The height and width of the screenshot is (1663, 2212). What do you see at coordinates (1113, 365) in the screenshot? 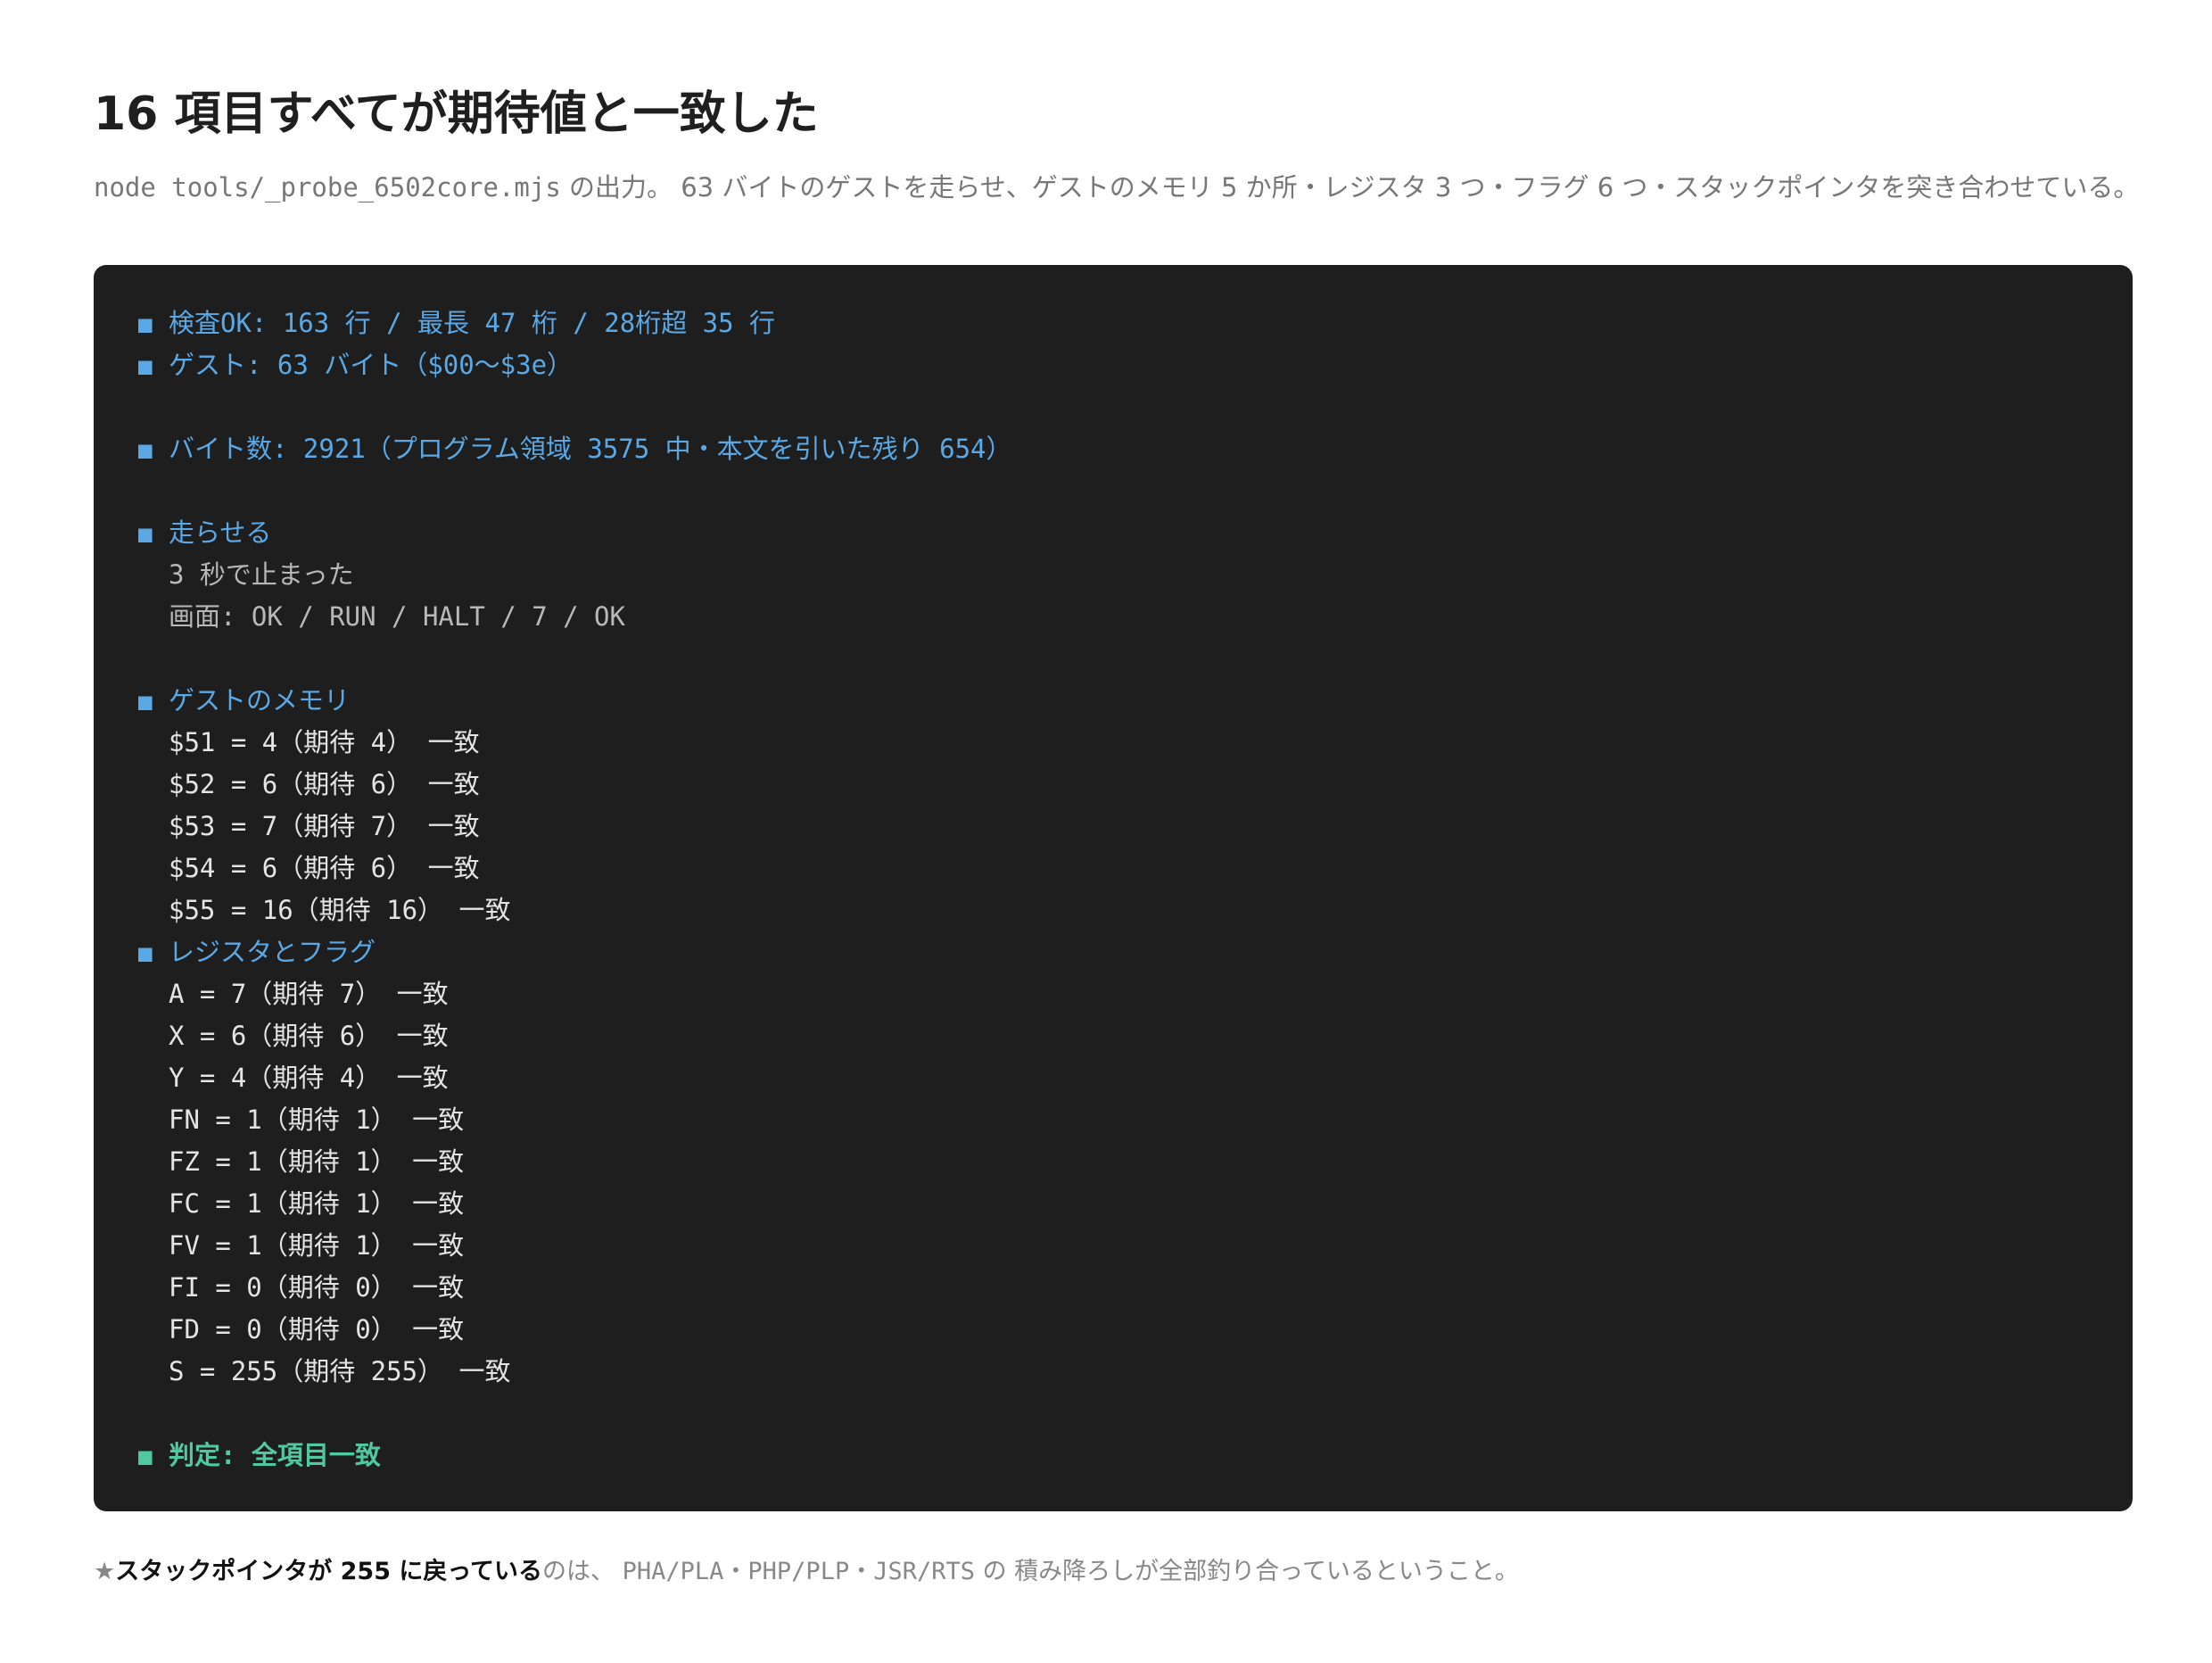
I see `guest-line: ■ ゲスト: 63 バイト（$00〜$3e）` at bounding box center [1113, 365].